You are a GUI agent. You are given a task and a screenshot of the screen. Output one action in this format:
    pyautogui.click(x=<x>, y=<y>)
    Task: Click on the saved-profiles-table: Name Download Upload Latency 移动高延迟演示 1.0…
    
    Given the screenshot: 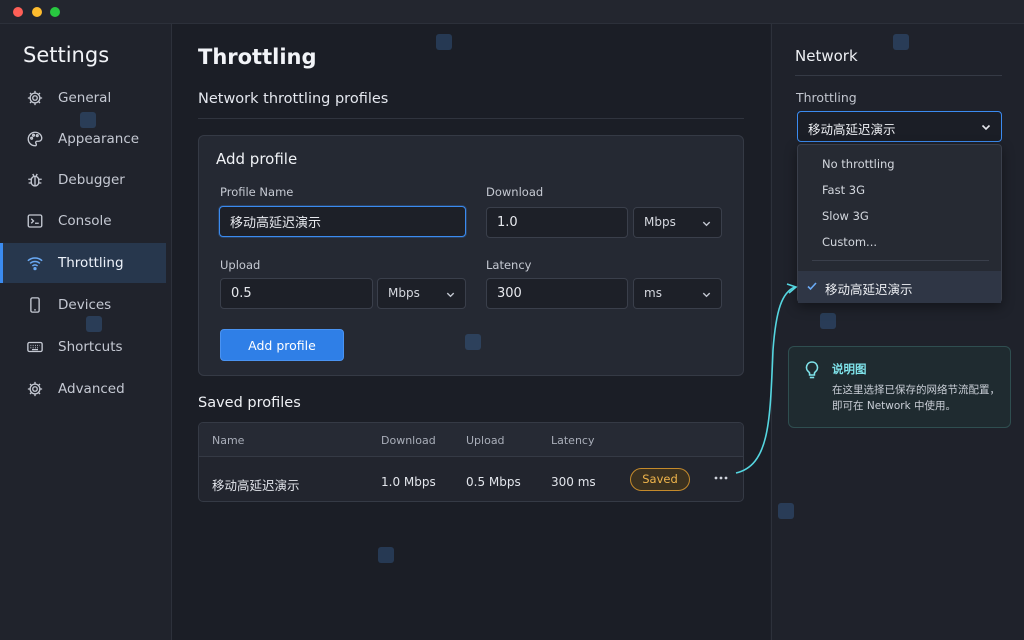 What is the action you would take?
    pyautogui.click(x=471, y=462)
    